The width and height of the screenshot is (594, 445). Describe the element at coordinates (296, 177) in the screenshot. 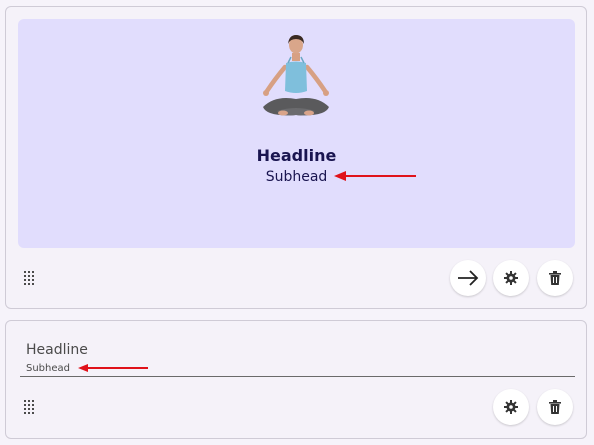

I see `hero-subhead: Subhead` at that location.